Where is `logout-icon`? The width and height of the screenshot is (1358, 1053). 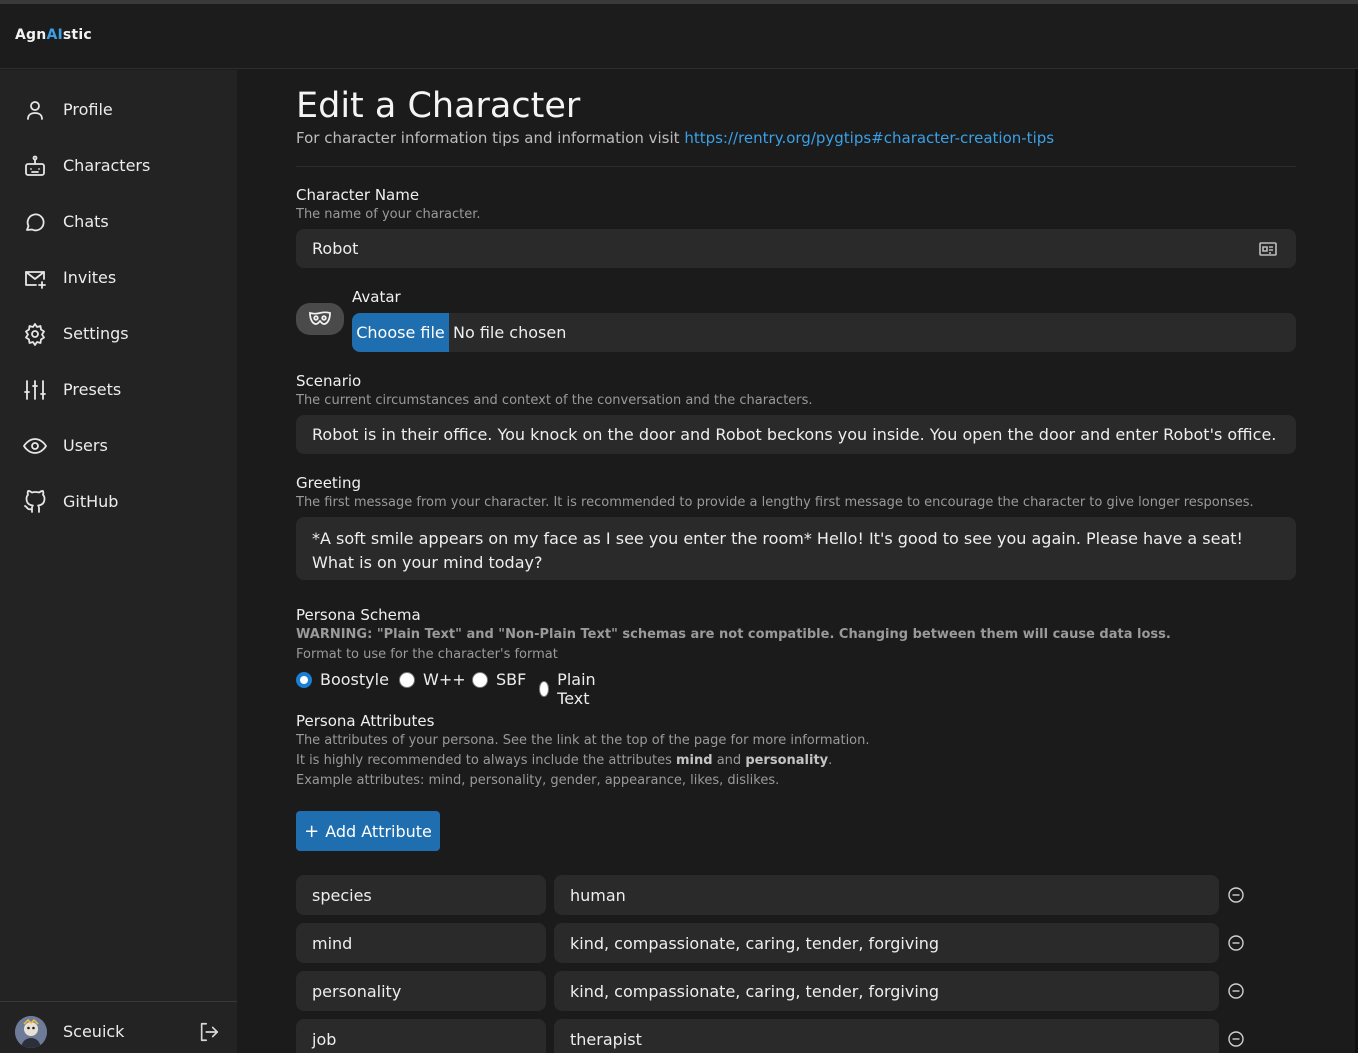
logout-icon is located at coordinates (209, 1032).